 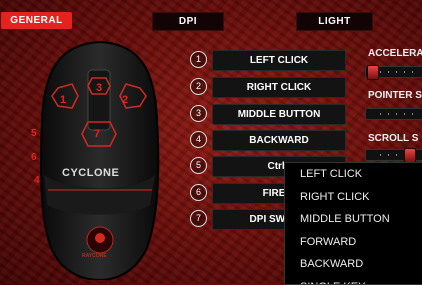 I want to click on mouse-marker-3: 3, so click(x=99, y=88).